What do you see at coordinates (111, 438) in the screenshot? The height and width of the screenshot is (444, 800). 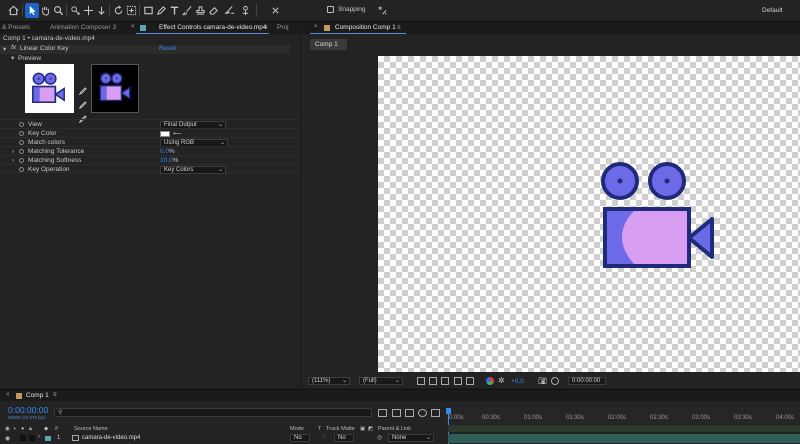 I see `layer-name: camara-de-video.mp4` at bounding box center [111, 438].